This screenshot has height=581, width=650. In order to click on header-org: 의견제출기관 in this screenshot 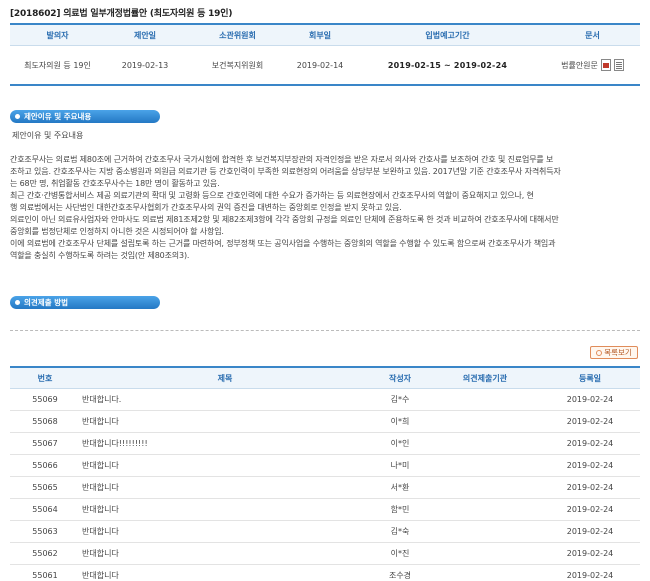, I will do `click(485, 378)`.